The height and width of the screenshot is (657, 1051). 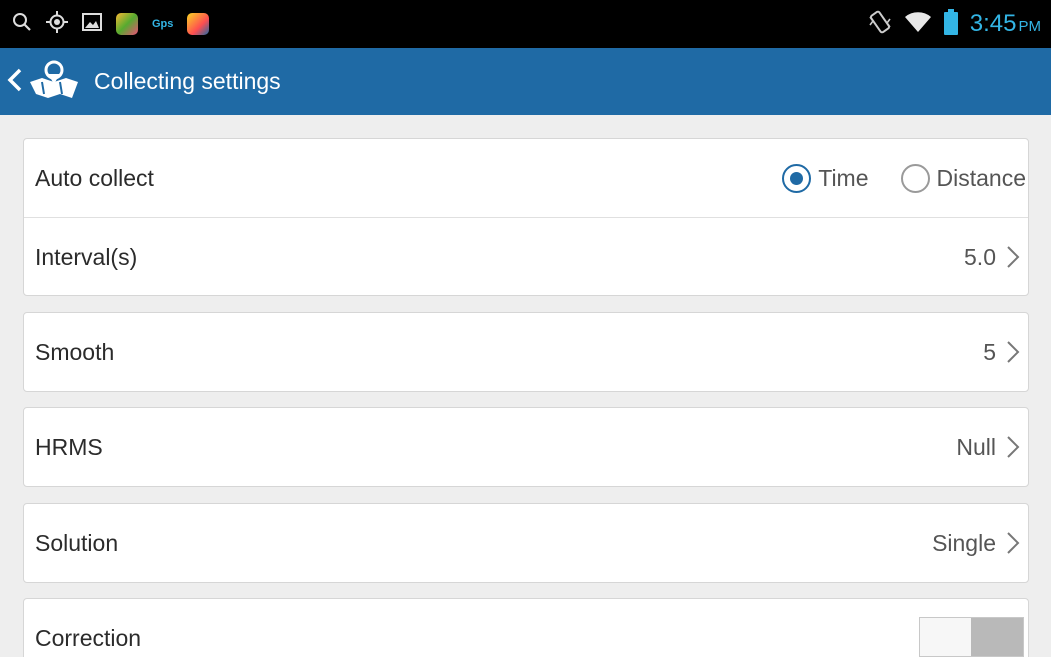 I want to click on map-pin-icon, so click(x=54, y=82).